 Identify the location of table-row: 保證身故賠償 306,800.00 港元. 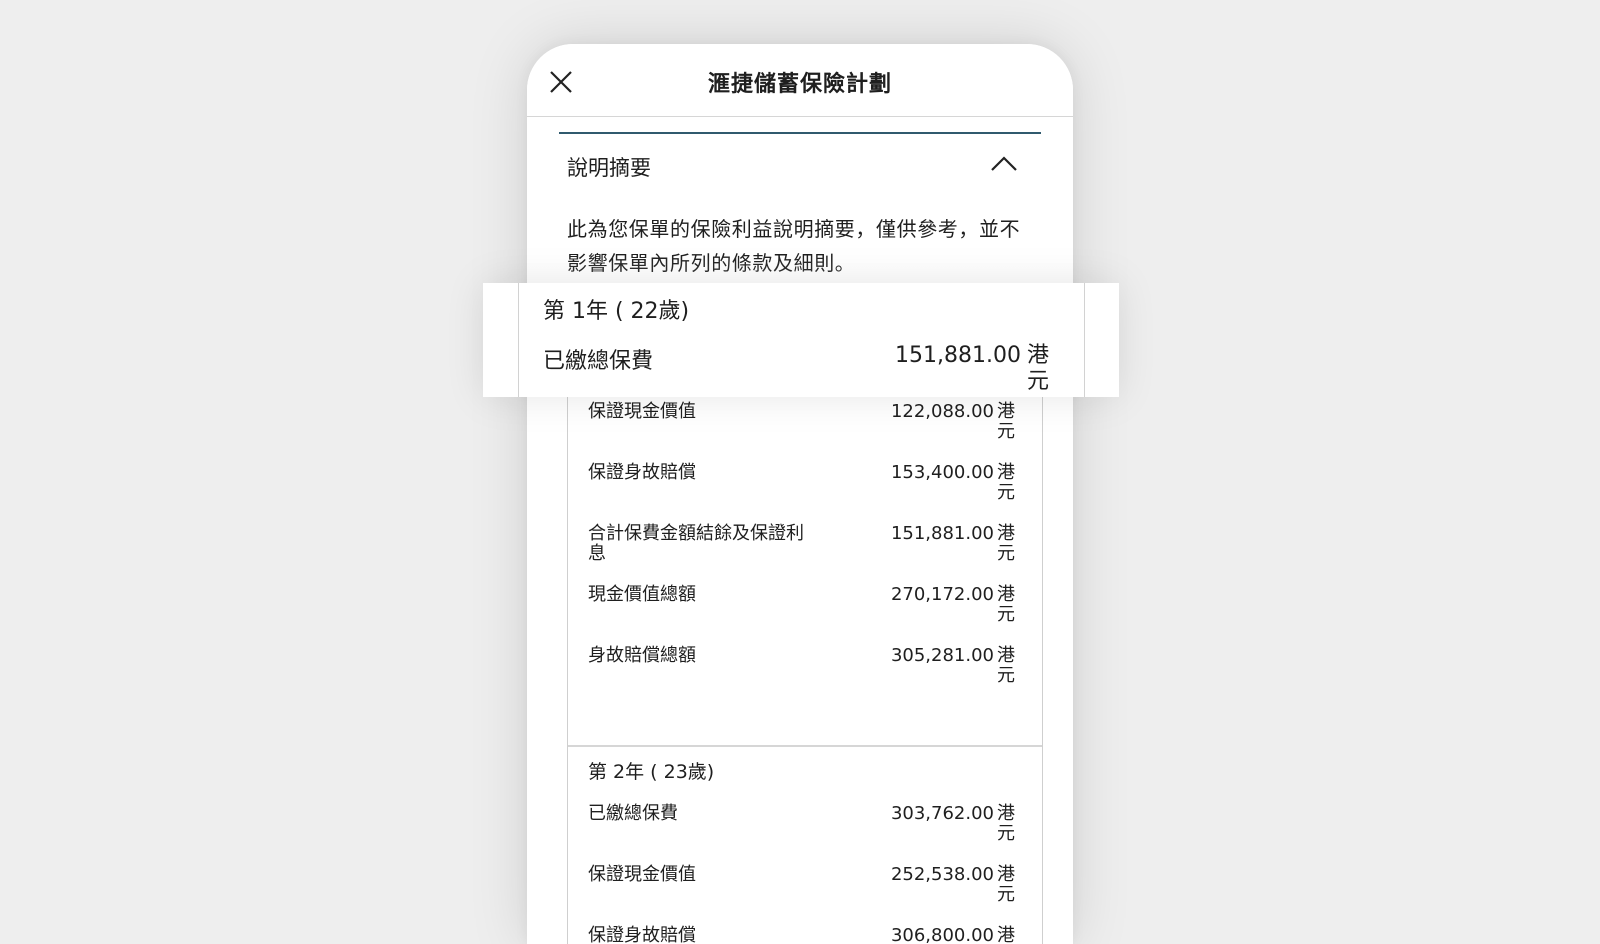
(805, 932).